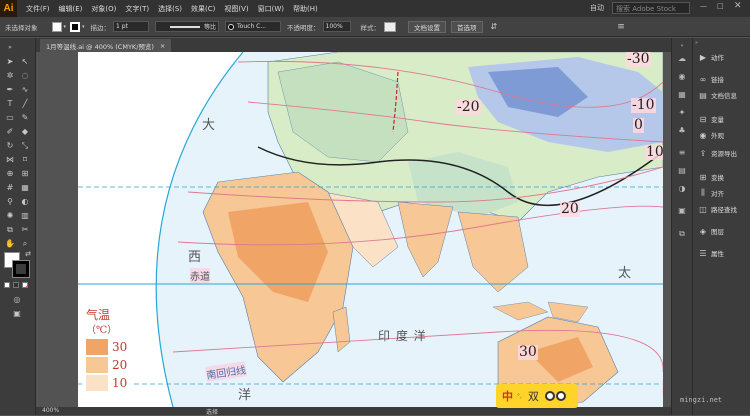 Image resolution: width=750 pixels, height=416 pixels. I want to click on symbols-icon: ♣, so click(682, 130).